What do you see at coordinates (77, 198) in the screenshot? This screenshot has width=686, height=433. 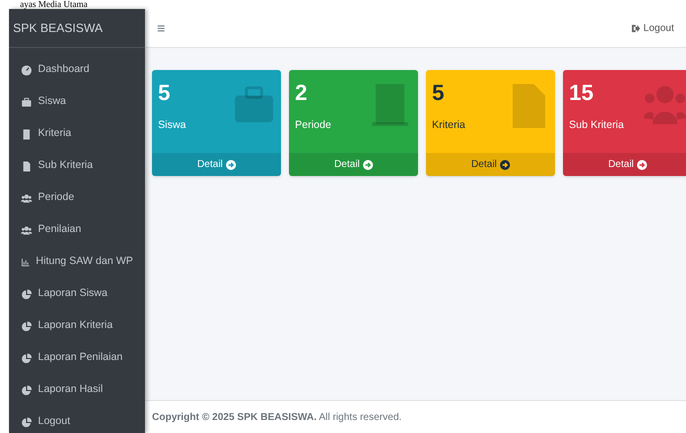 I see `sidebar-item: Periode` at bounding box center [77, 198].